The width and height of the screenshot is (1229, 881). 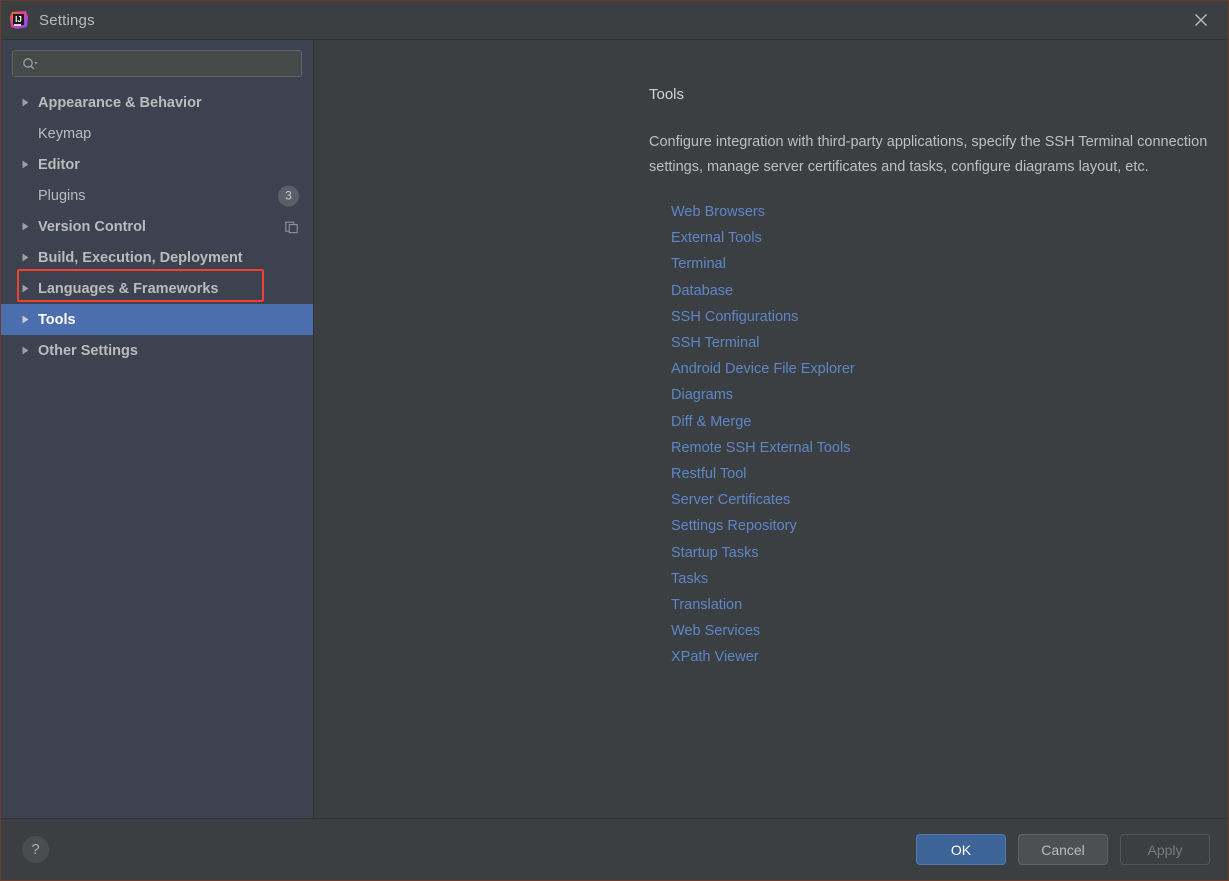 What do you see at coordinates (140, 257) in the screenshot?
I see `sidebar-item-label: Build, Execution, Deployment` at bounding box center [140, 257].